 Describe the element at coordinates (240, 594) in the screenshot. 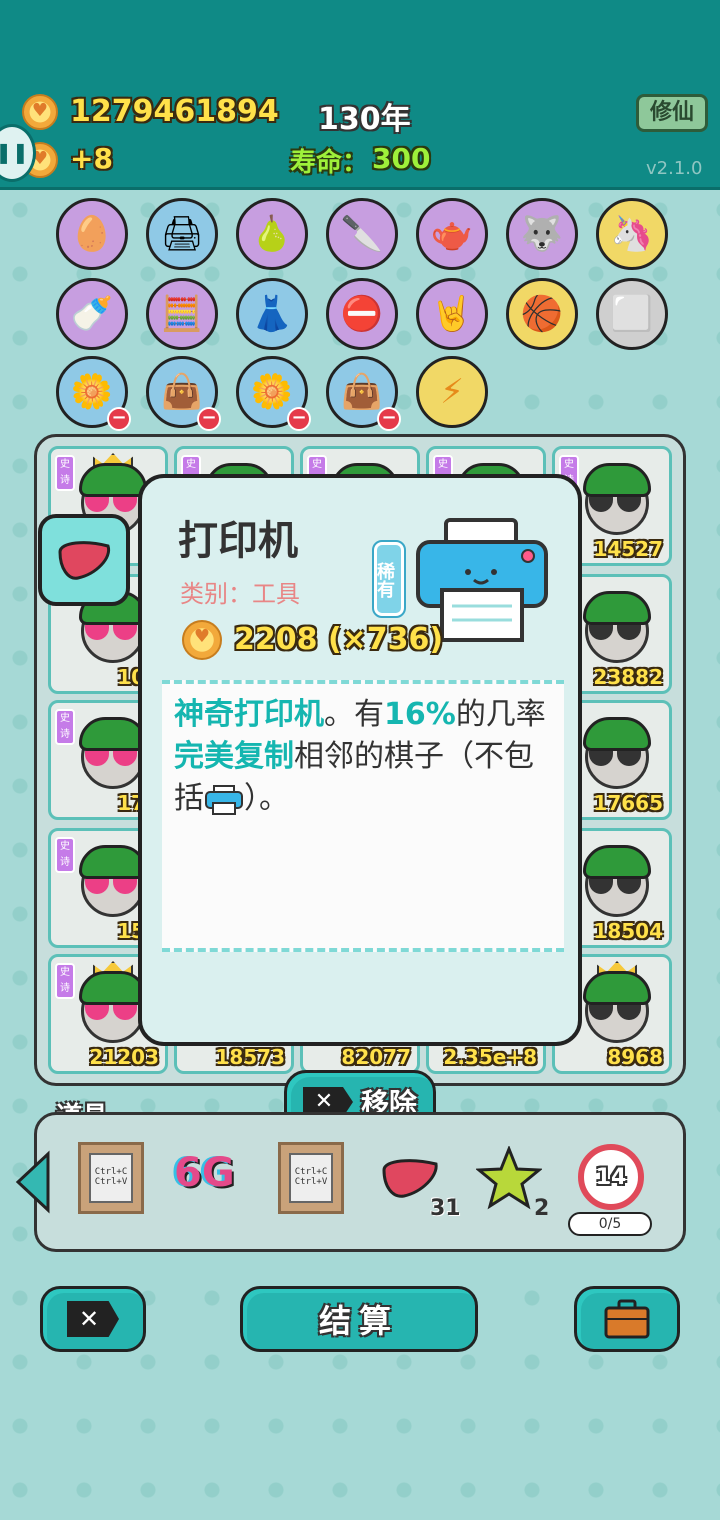

I see `item-category: 类别：工具` at that location.